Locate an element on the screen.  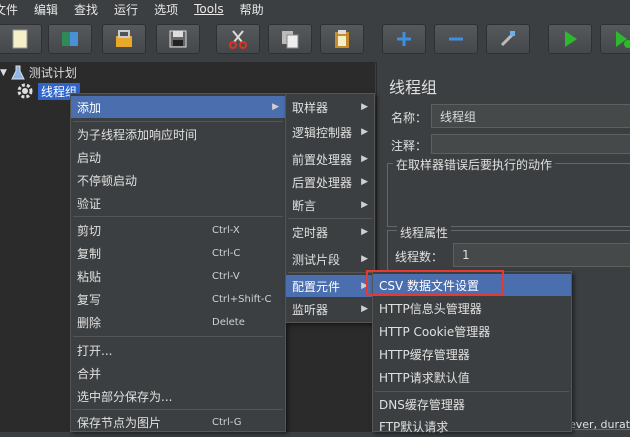
menu-item-label: 添加 is located at coordinates (89, 107).